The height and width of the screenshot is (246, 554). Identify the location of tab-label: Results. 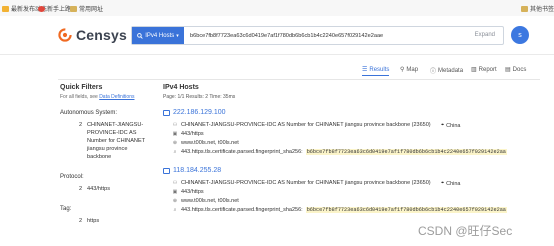
(379, 69).